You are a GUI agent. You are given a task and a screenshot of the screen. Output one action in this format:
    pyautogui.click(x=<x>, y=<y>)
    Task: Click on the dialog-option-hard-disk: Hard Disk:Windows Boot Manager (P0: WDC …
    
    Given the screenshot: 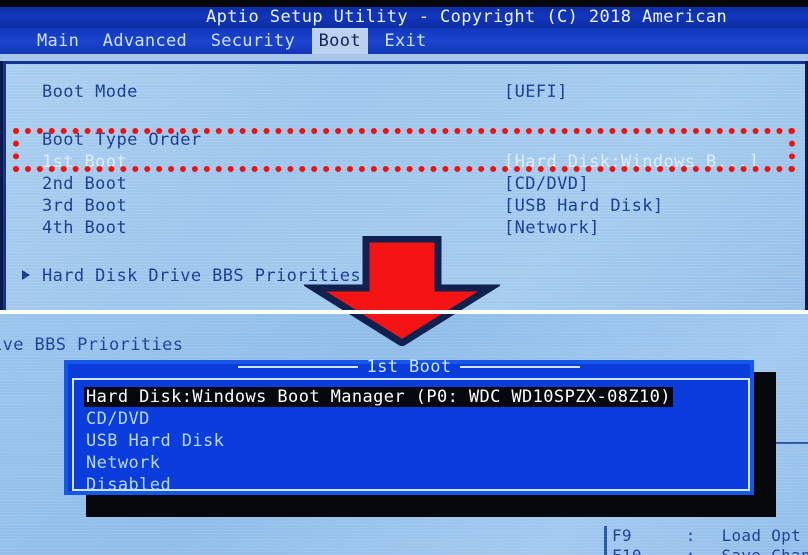 What is the action you would take?
    pyautogui.click(x=378, y=397)
    